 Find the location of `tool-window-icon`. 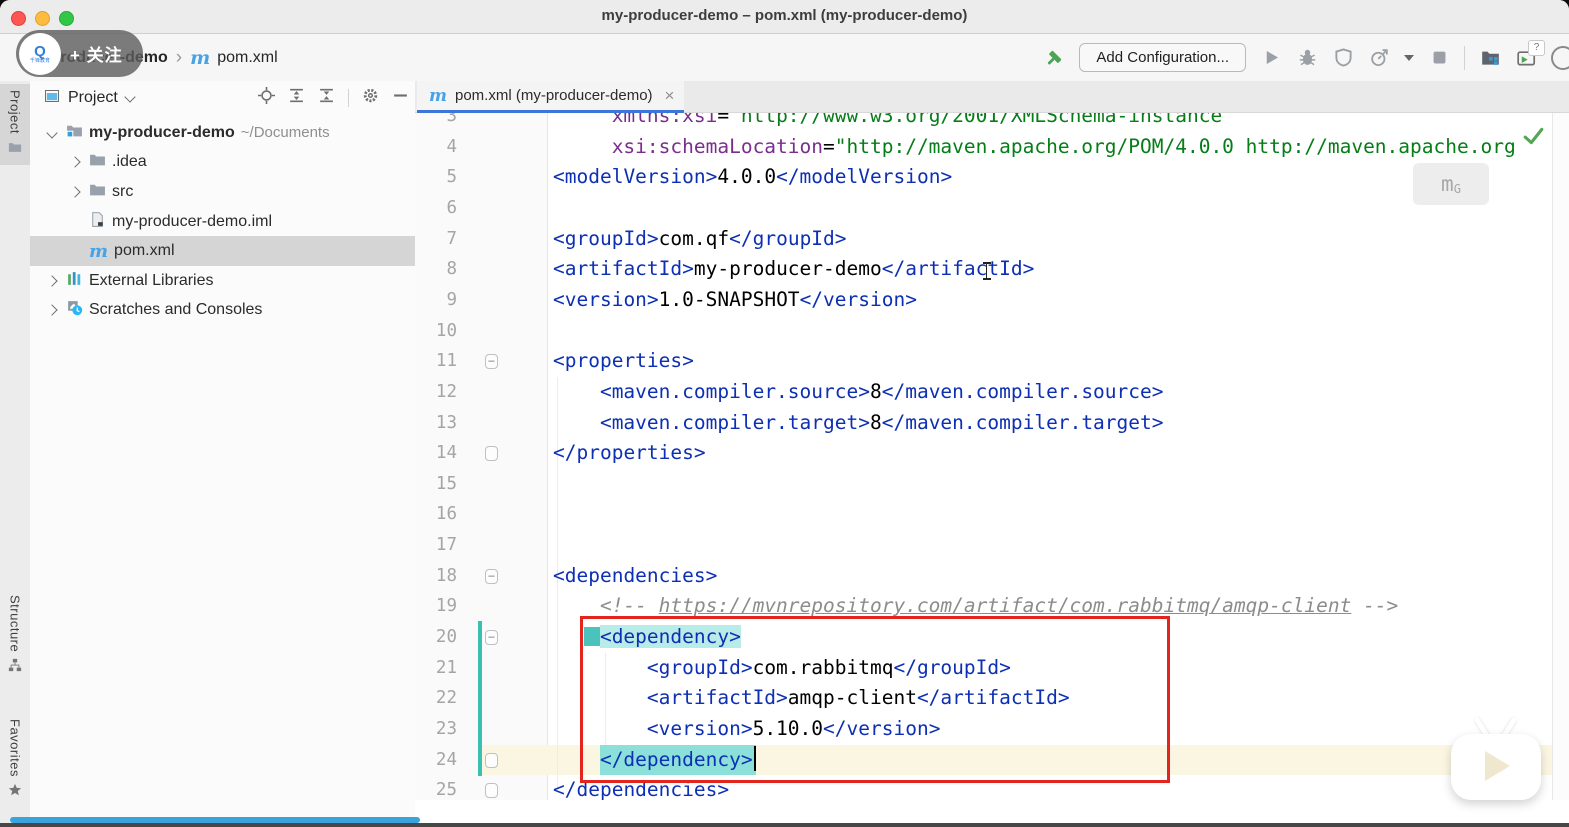

tool-window-icon is located at coordinates (52, 98).